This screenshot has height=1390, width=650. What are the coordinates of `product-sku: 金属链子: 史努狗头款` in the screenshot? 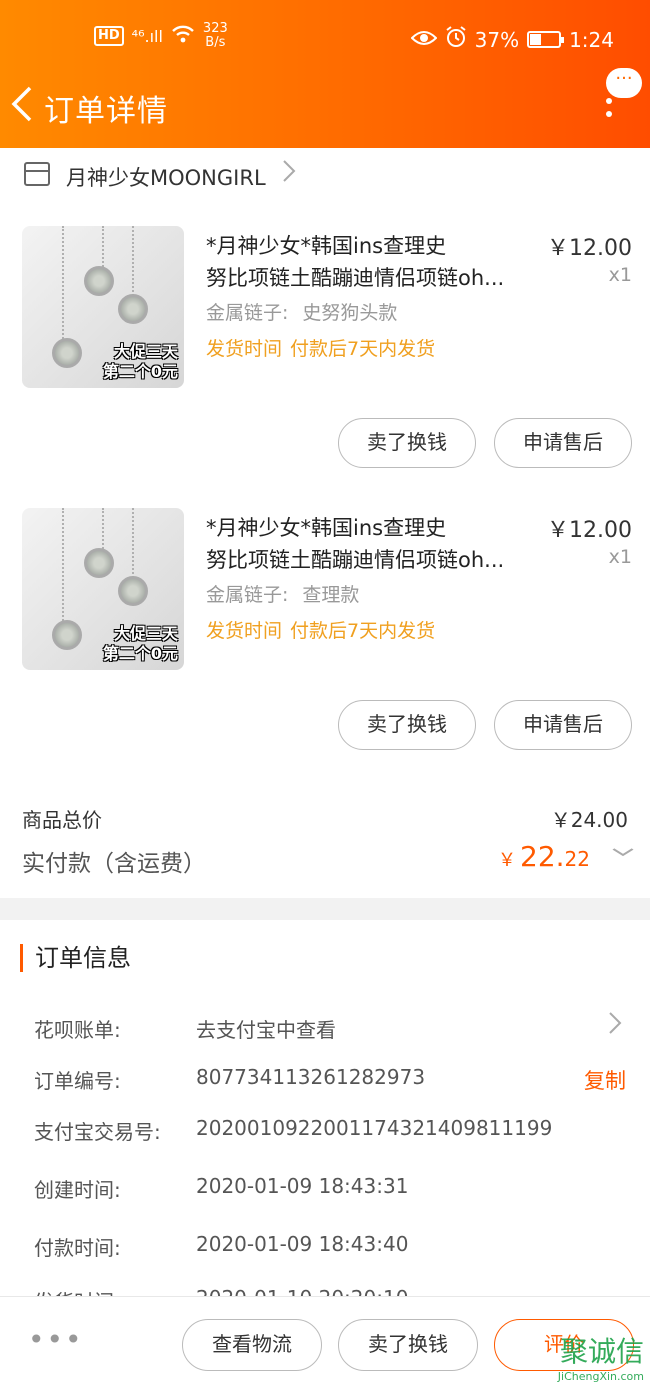 It's located at (301, 311).